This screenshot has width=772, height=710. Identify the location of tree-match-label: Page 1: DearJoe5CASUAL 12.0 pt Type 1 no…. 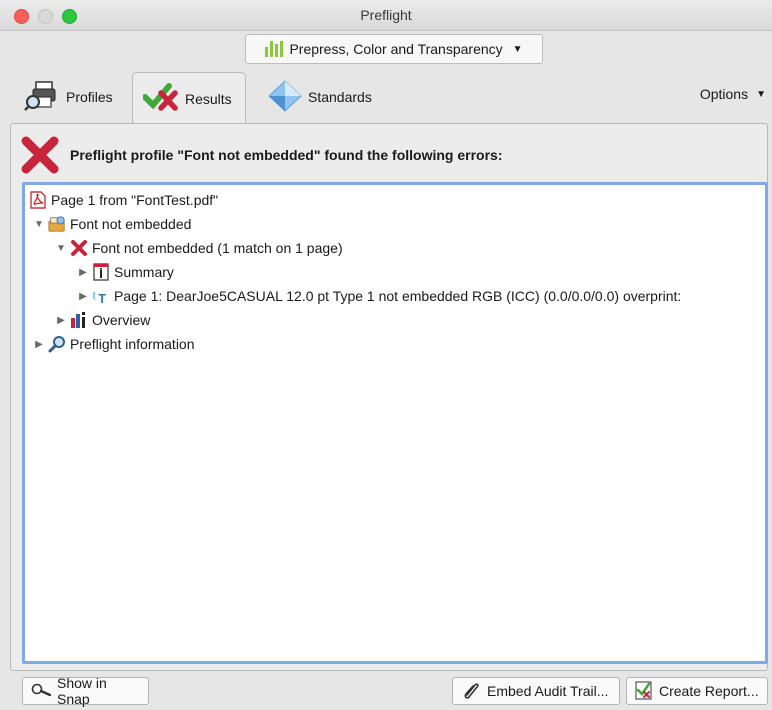
(398, 296).